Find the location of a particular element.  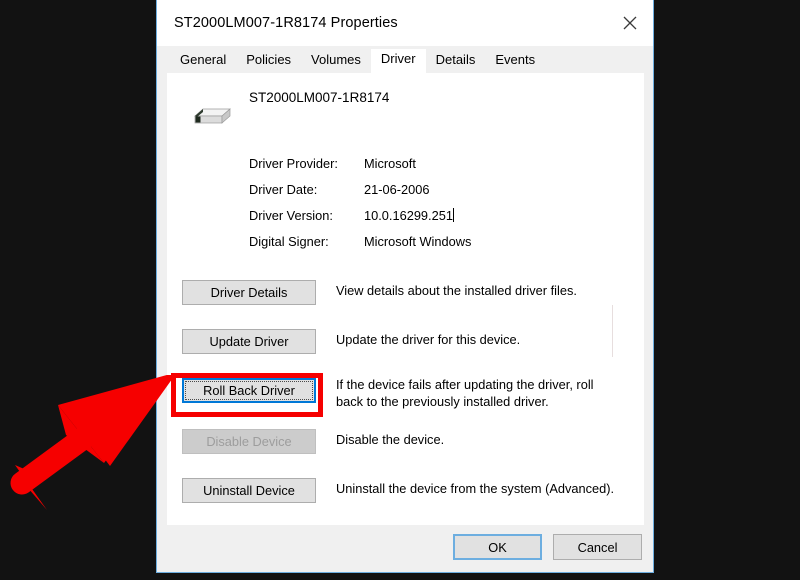

info-row-driver-version: Driver Version: 10.0.16299.251 is located at coordinates (429, 215).